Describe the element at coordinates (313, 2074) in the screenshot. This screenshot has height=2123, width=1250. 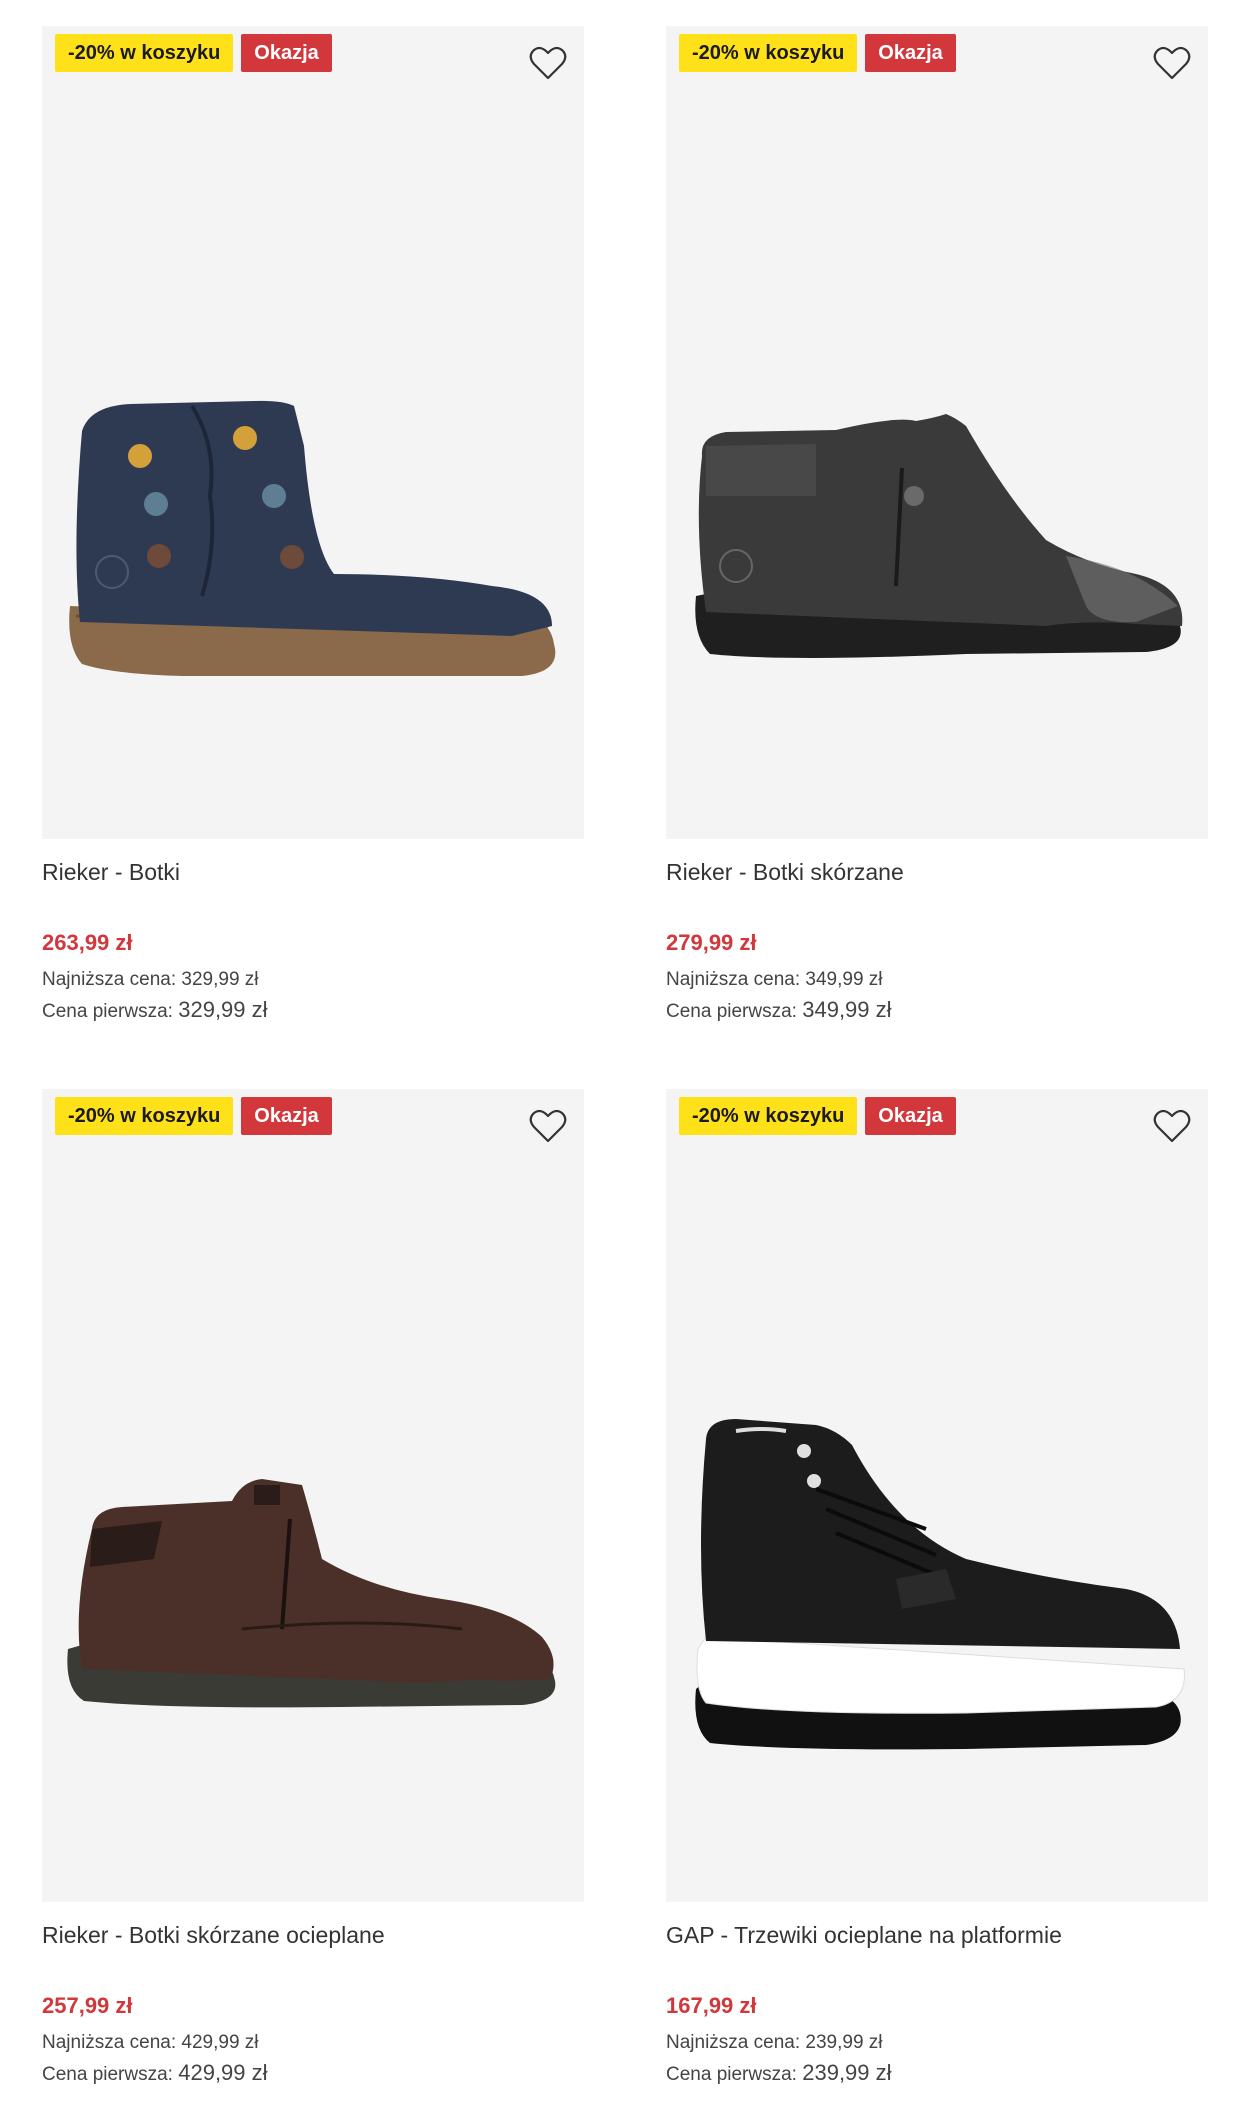
I see `original-price-row: Cena pierwsza: 429,99 zł` at that location.